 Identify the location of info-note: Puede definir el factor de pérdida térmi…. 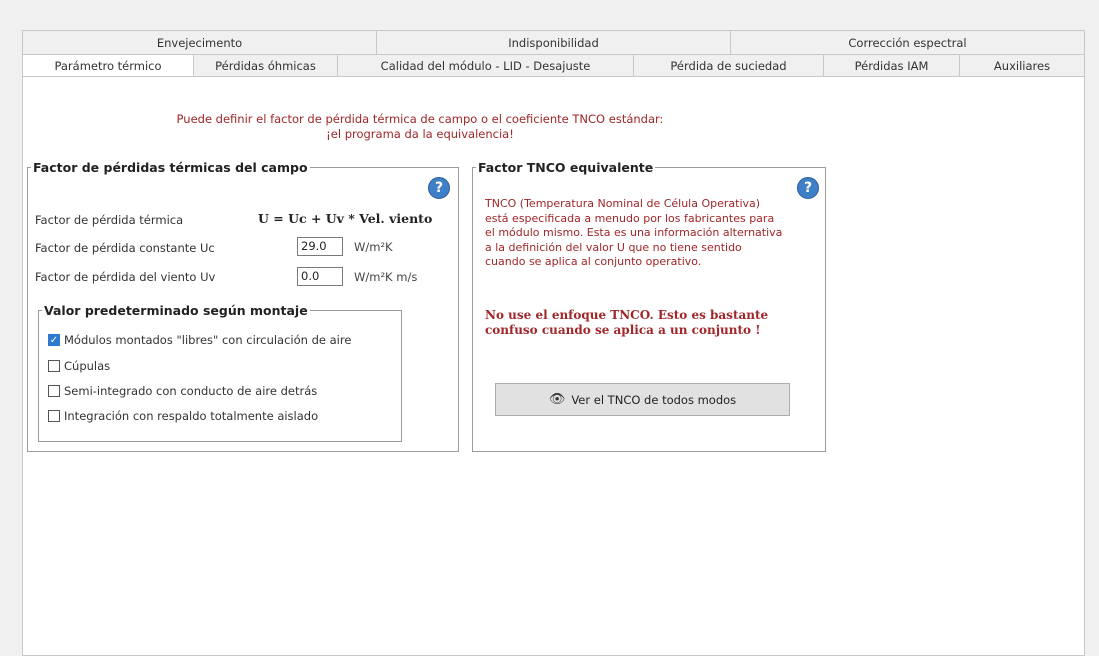
(420, 127).